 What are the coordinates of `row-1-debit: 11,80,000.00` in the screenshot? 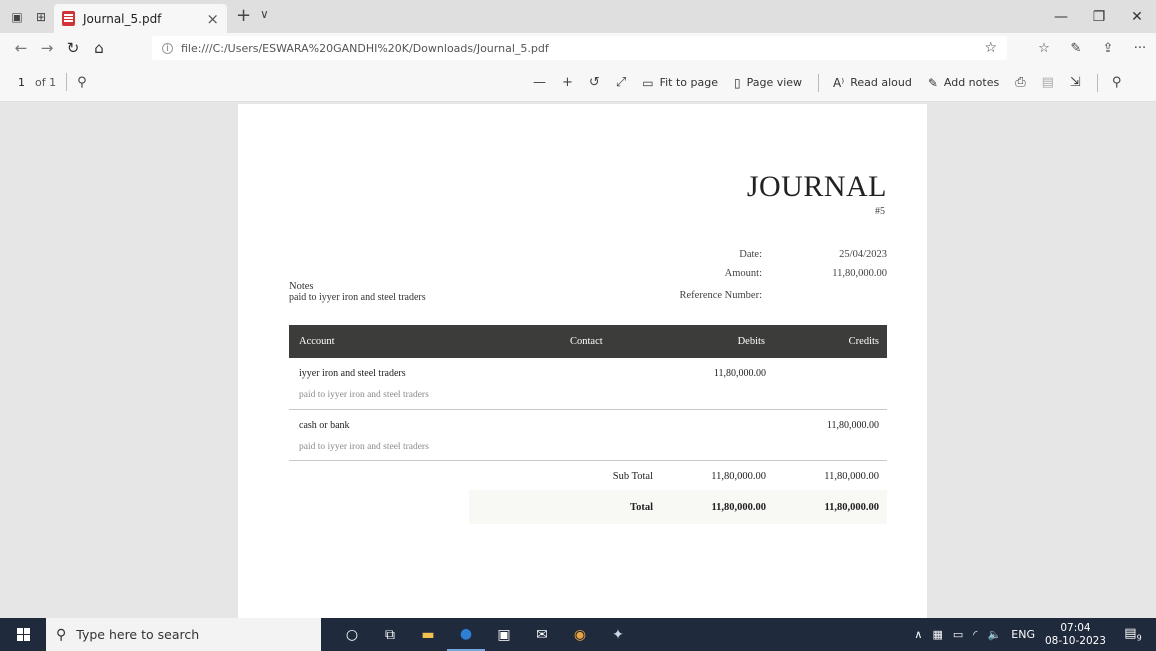 It's located at (739, 373).